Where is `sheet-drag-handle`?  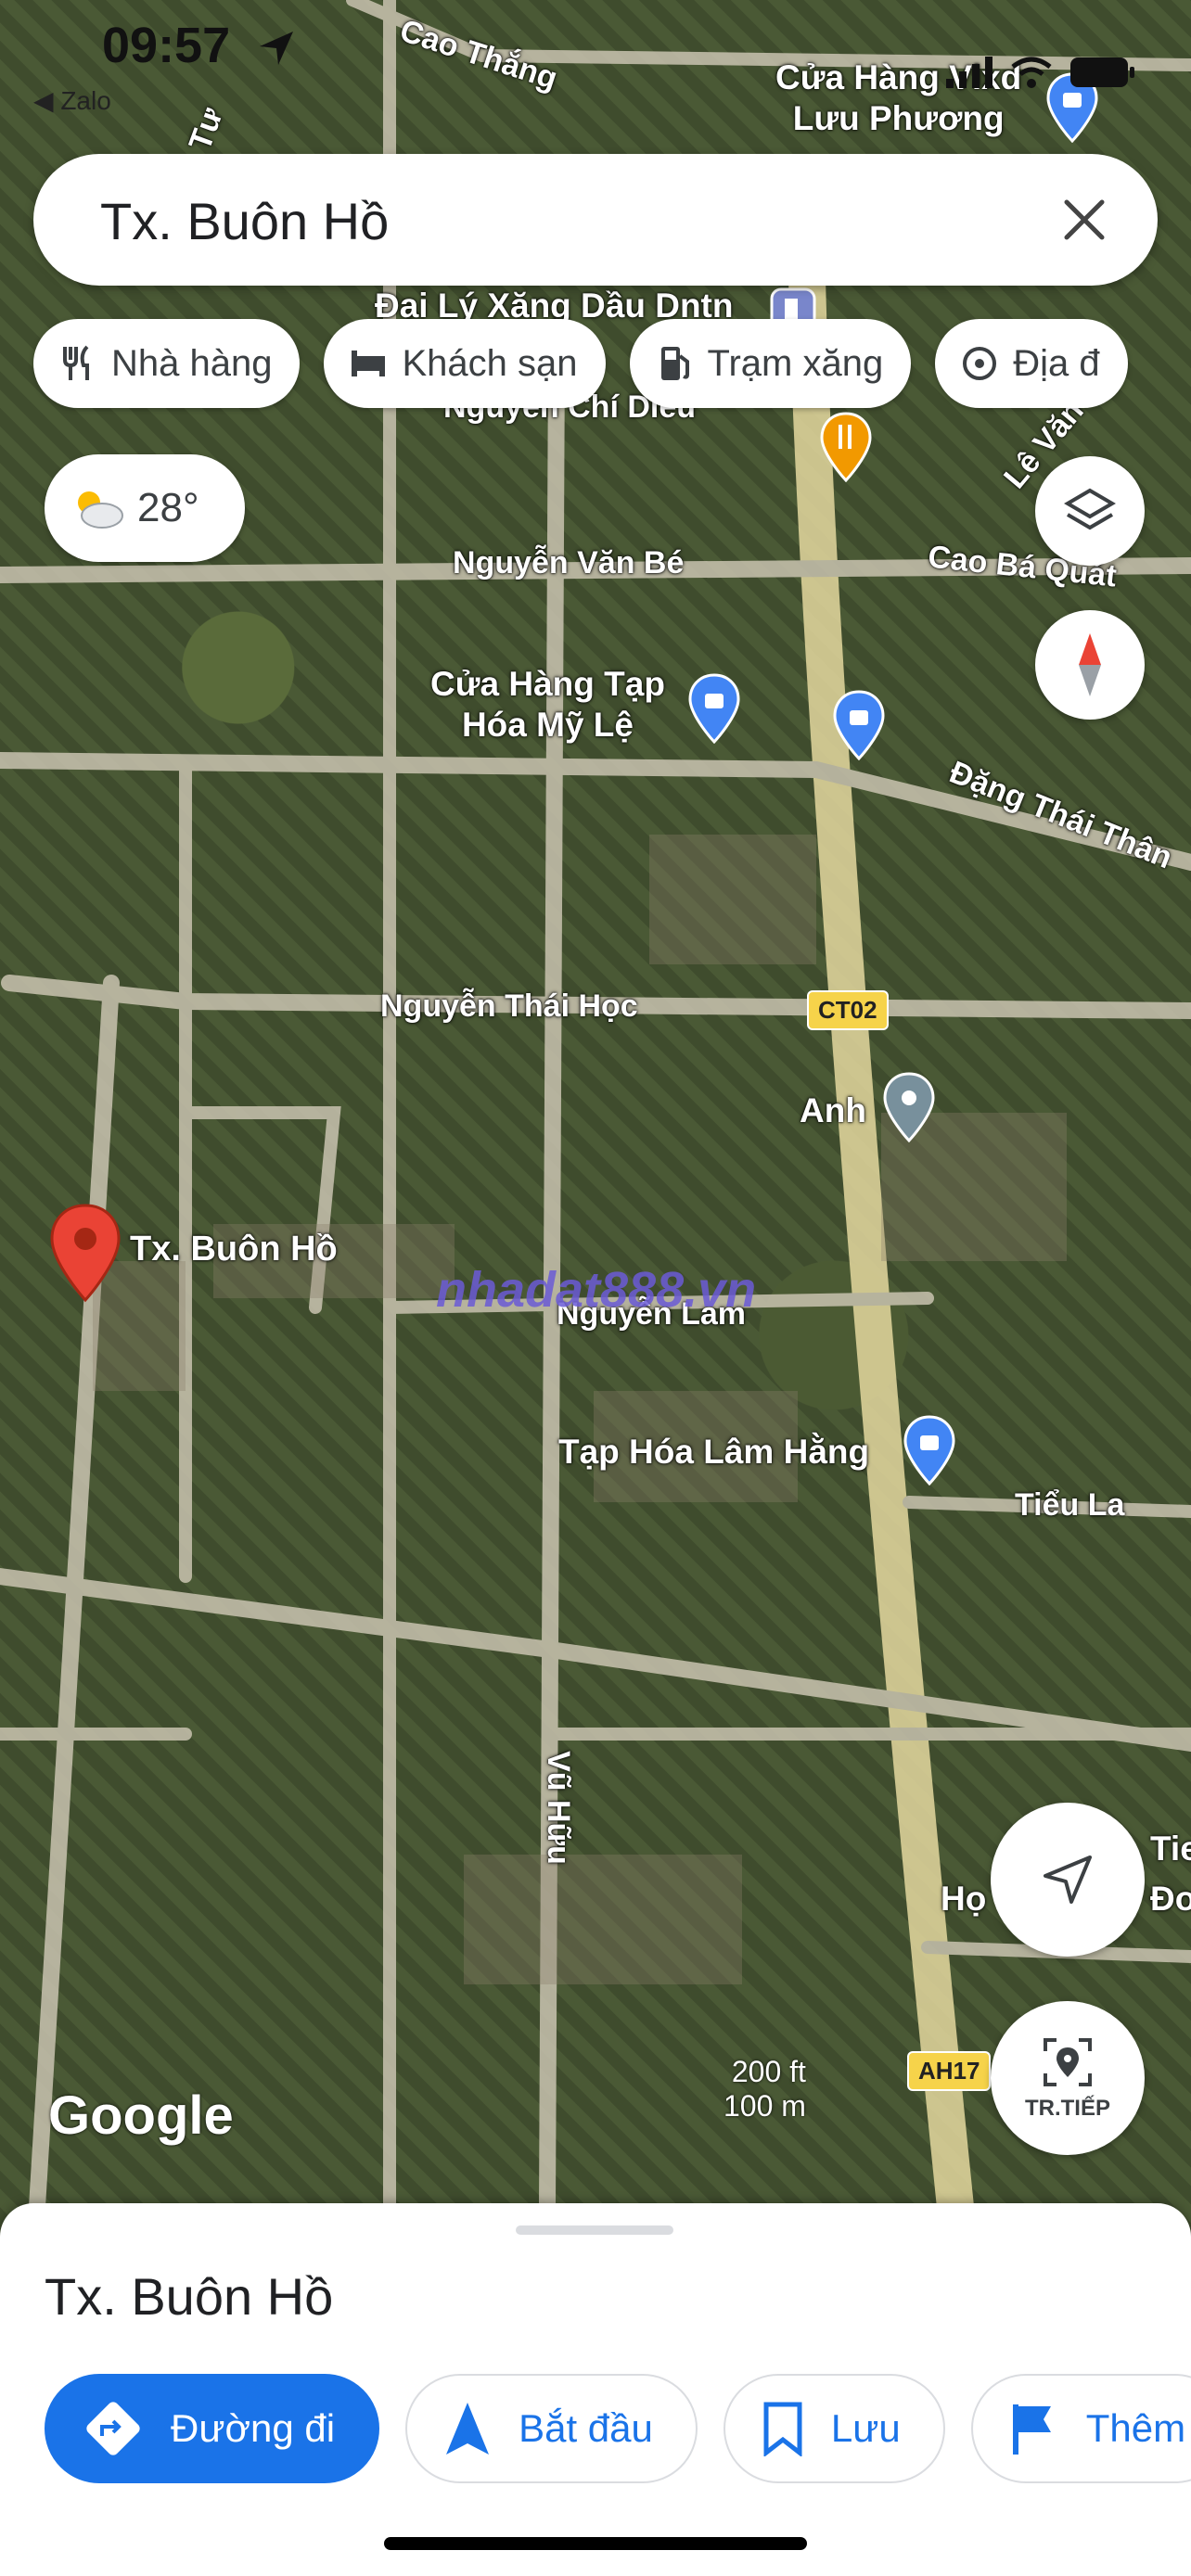
sheet-drag-handle is located at coordinates (594, 2230).